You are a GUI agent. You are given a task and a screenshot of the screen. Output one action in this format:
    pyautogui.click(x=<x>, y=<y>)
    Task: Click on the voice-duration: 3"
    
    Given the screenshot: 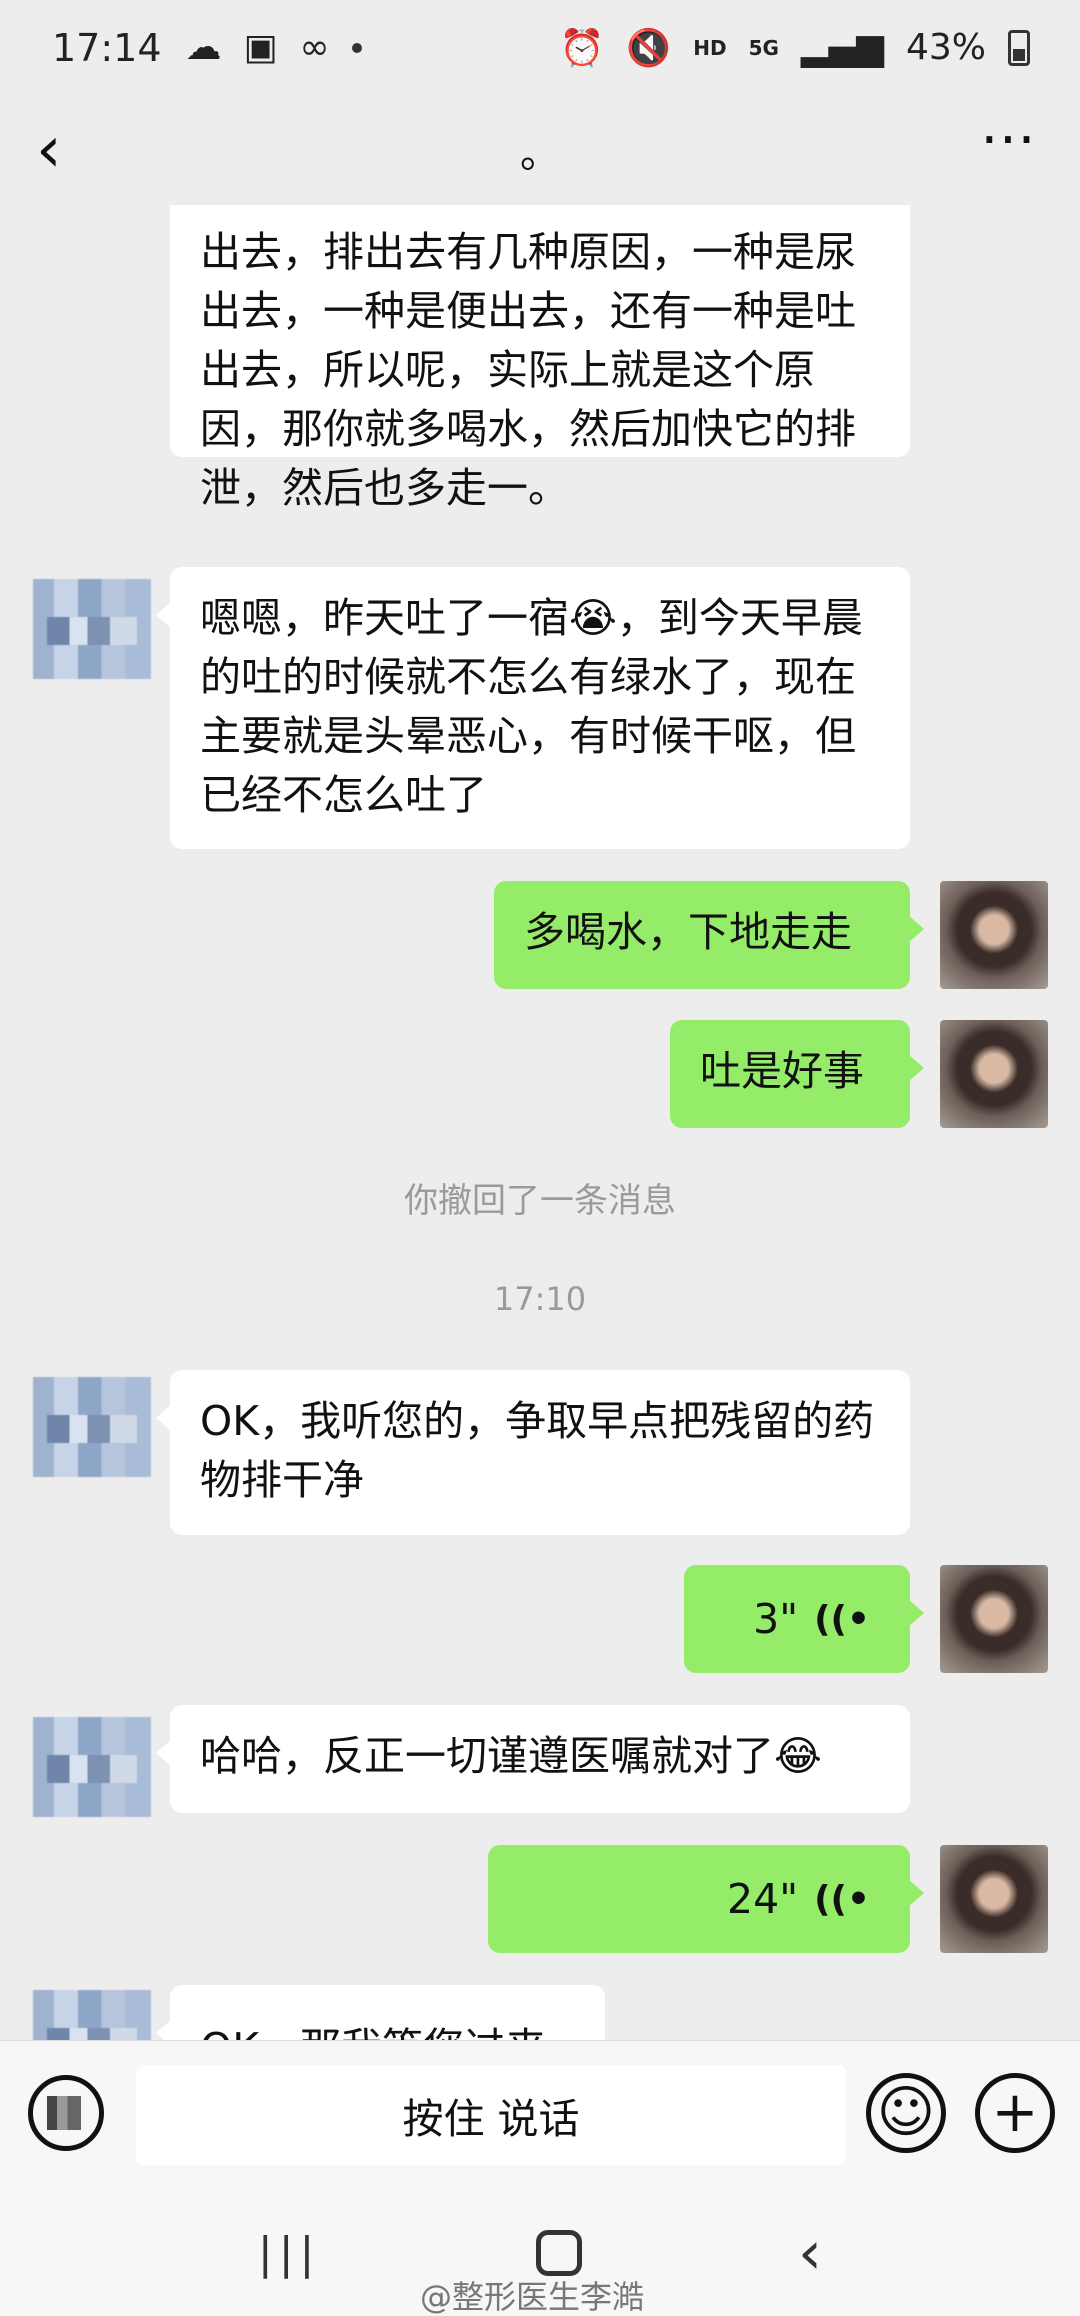 What is the action you would take?
    pyautogui.click(x=776, y=1618)
    